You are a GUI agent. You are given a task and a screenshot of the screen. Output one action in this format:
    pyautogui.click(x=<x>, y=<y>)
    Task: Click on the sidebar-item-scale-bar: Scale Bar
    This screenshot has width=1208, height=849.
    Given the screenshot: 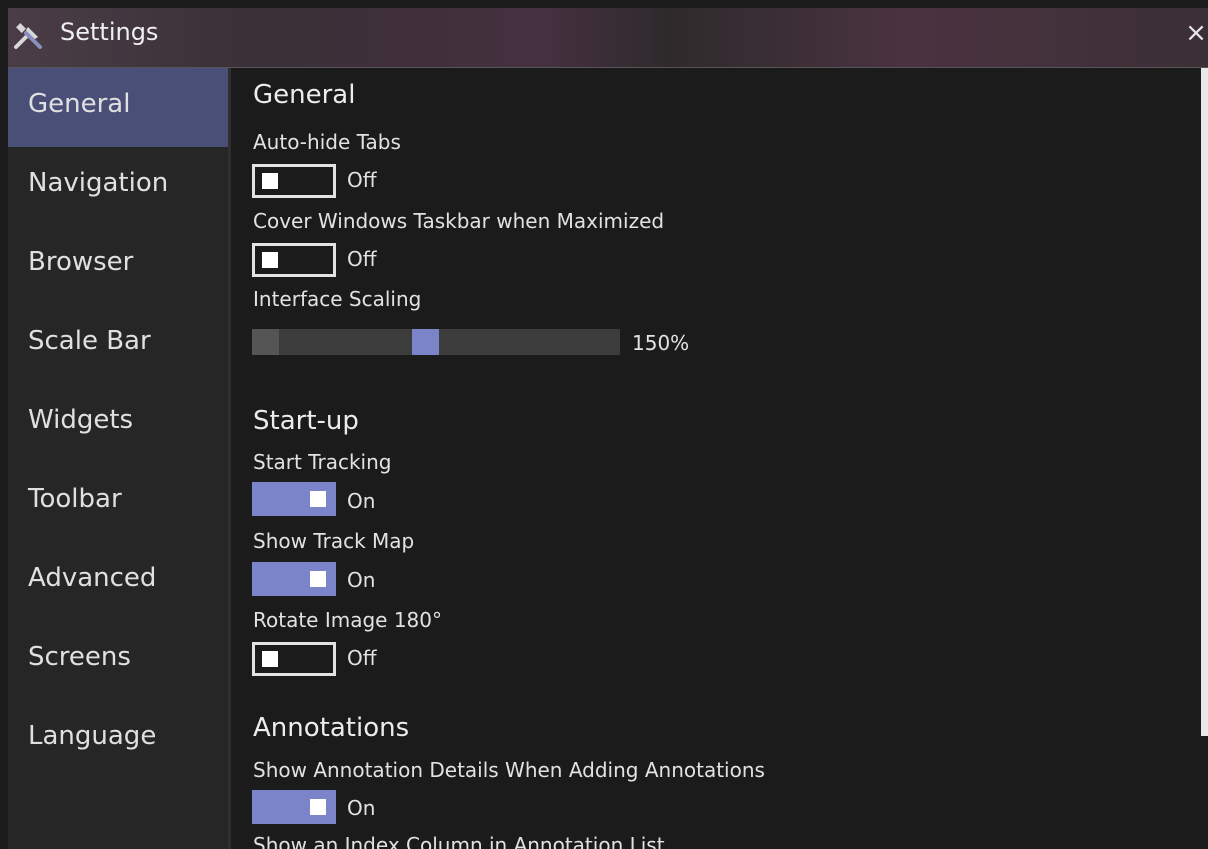 What is the action you would take?
    pyautogui.click(x=118, y=344)
    